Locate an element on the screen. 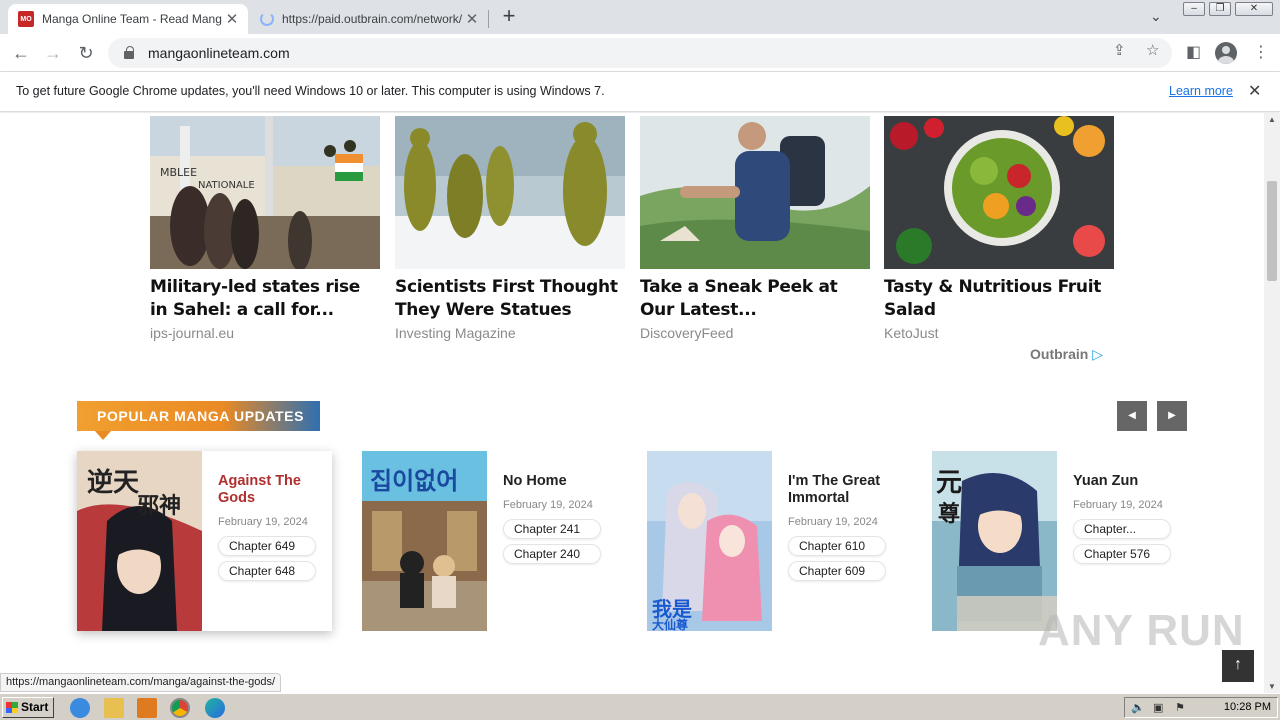  tab-separator is located at coordinates (488, 19).